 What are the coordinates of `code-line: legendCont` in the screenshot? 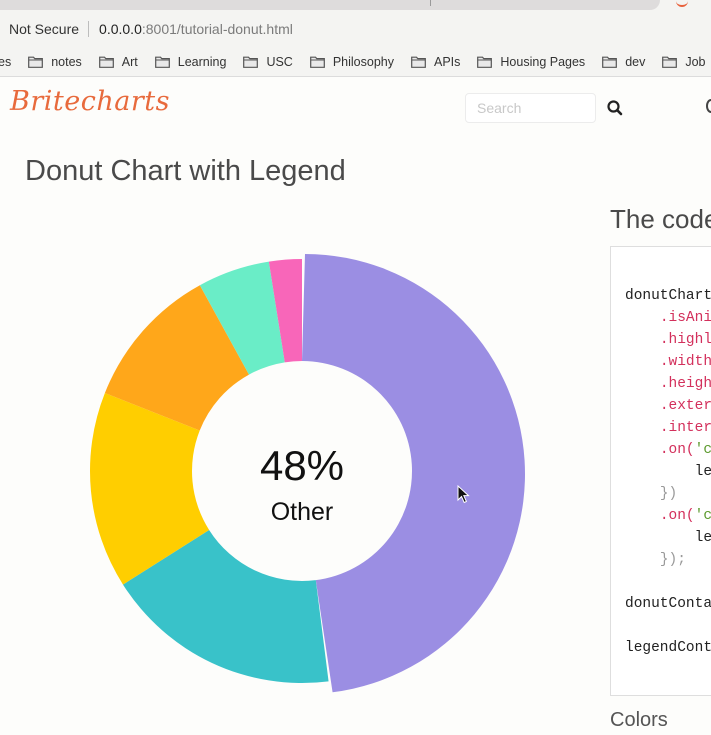 It's located at (668, 648).